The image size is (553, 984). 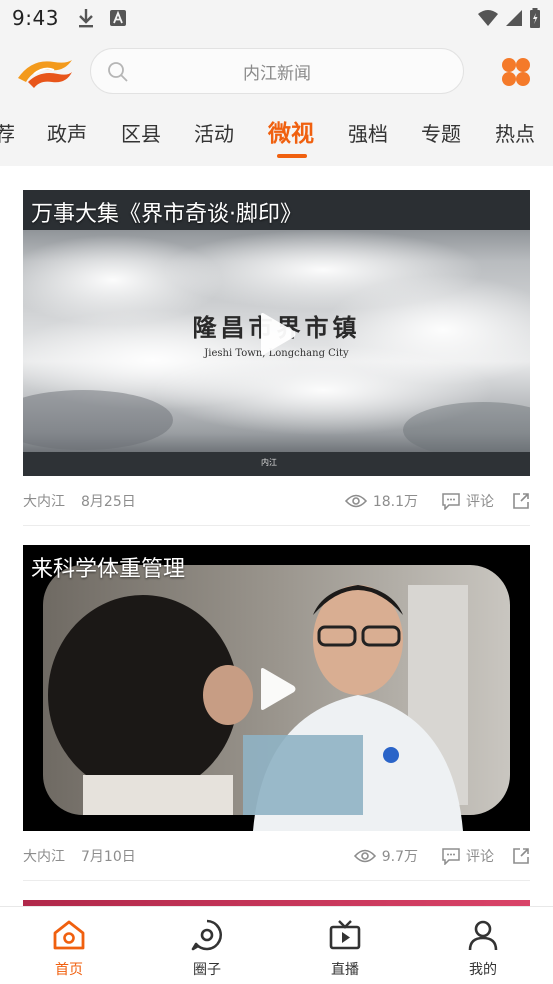 I want to click on user-icon, so click(x=483, y=935).